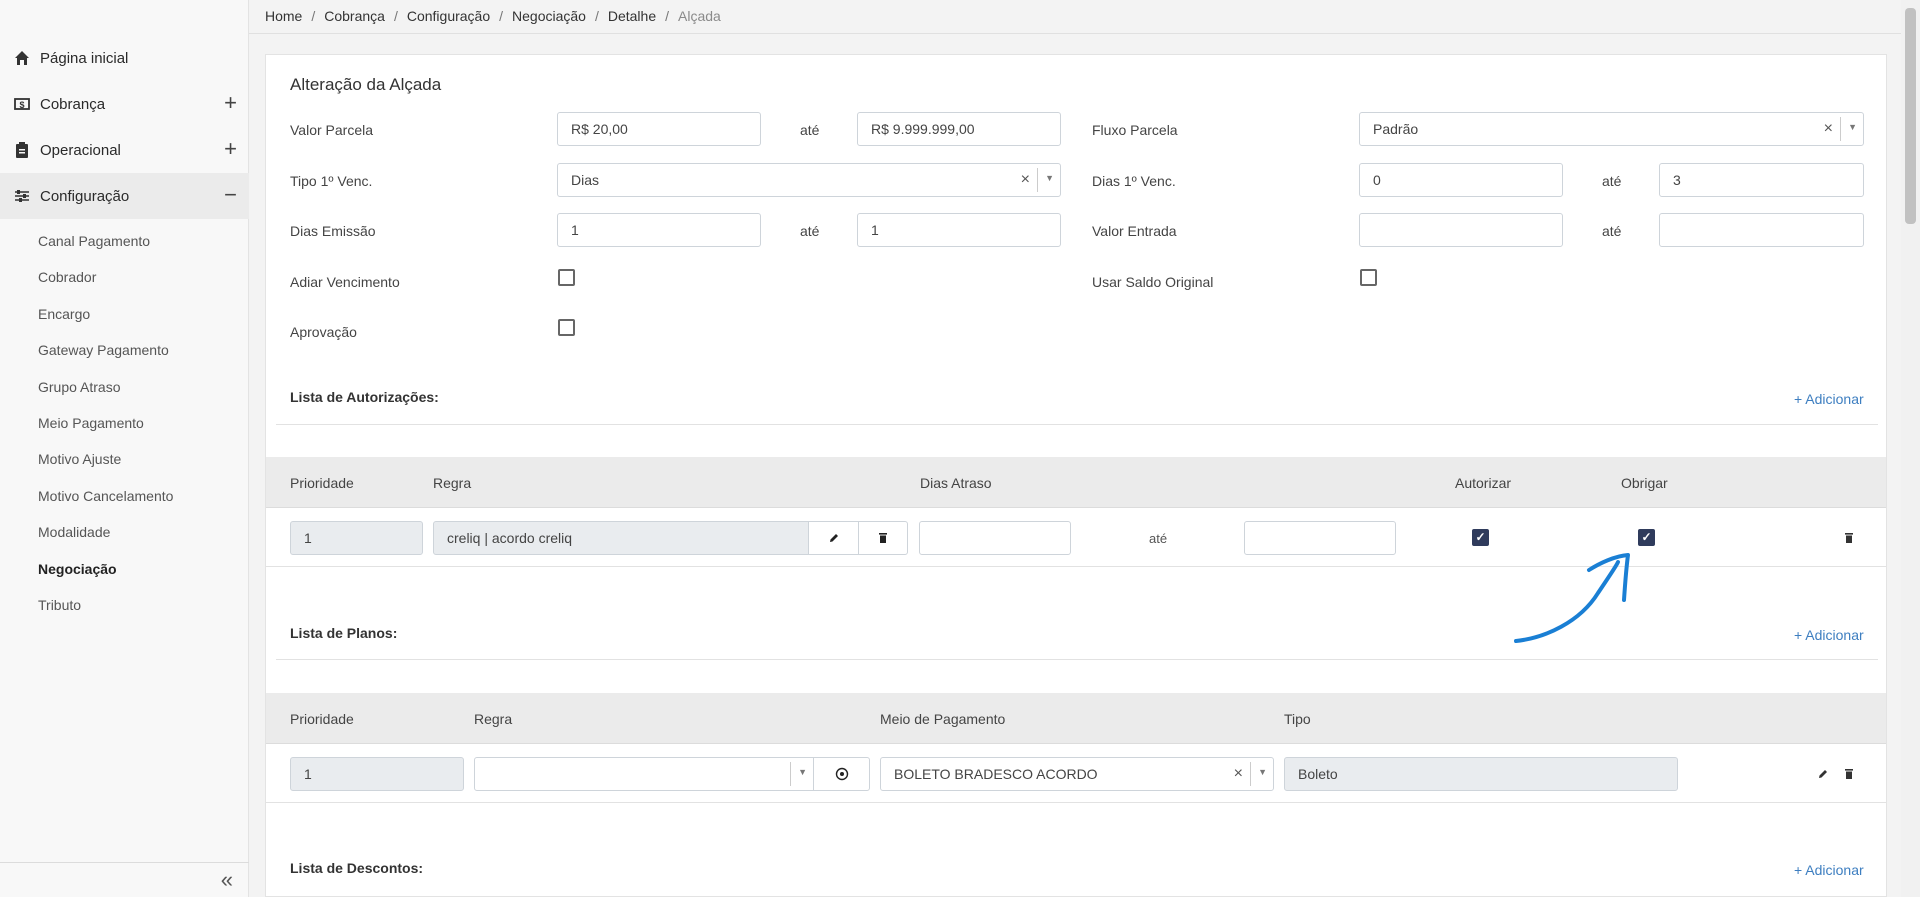 Image resolution: width=1920 pixels, height=897 pixels. I want to click on planos-table-header: Prioridade Regra Meio de Pagamento Tipo, so click(1076, 718).